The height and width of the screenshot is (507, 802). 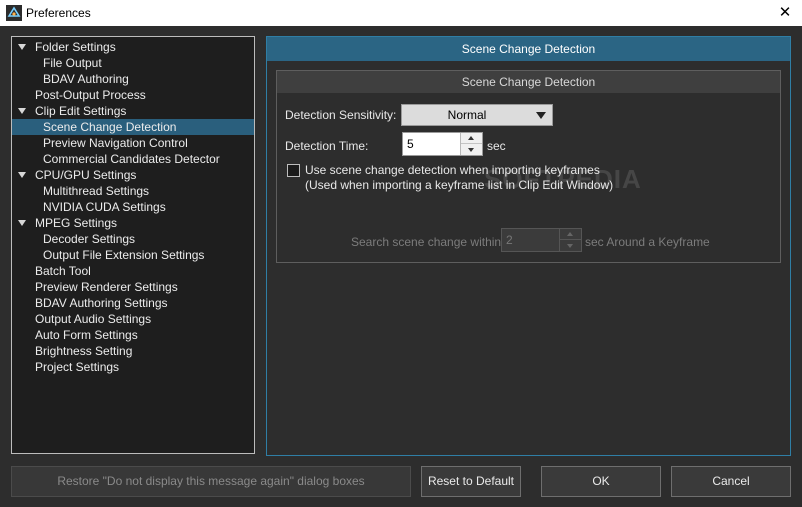 What do you see at coordinates (293, 170) in the screenshot?
I see `keyframe-checkbox` at bounding box center [293, 170].